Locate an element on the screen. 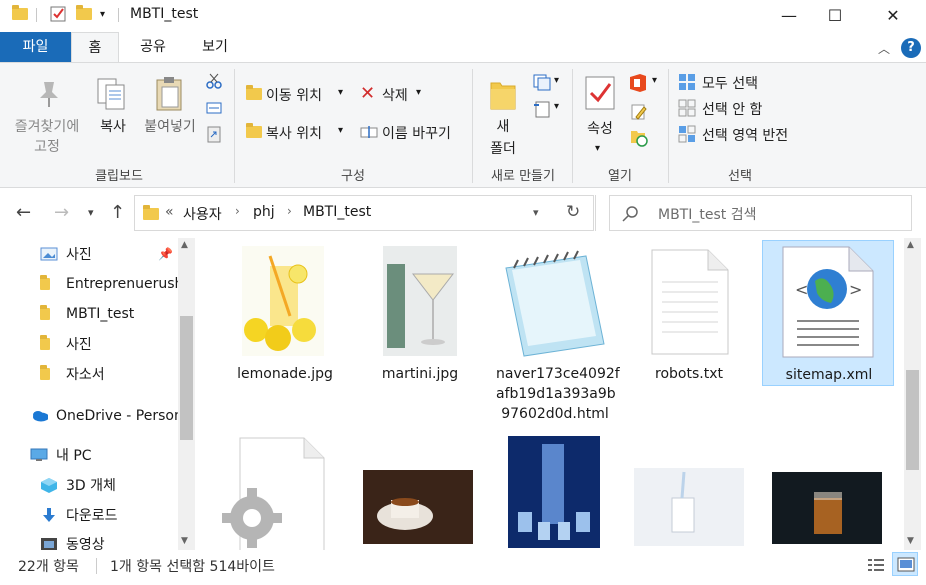 Image resolution: width=926 pixels, height=585 pixels. minimize-button: — is located at coordinates (789, 15).